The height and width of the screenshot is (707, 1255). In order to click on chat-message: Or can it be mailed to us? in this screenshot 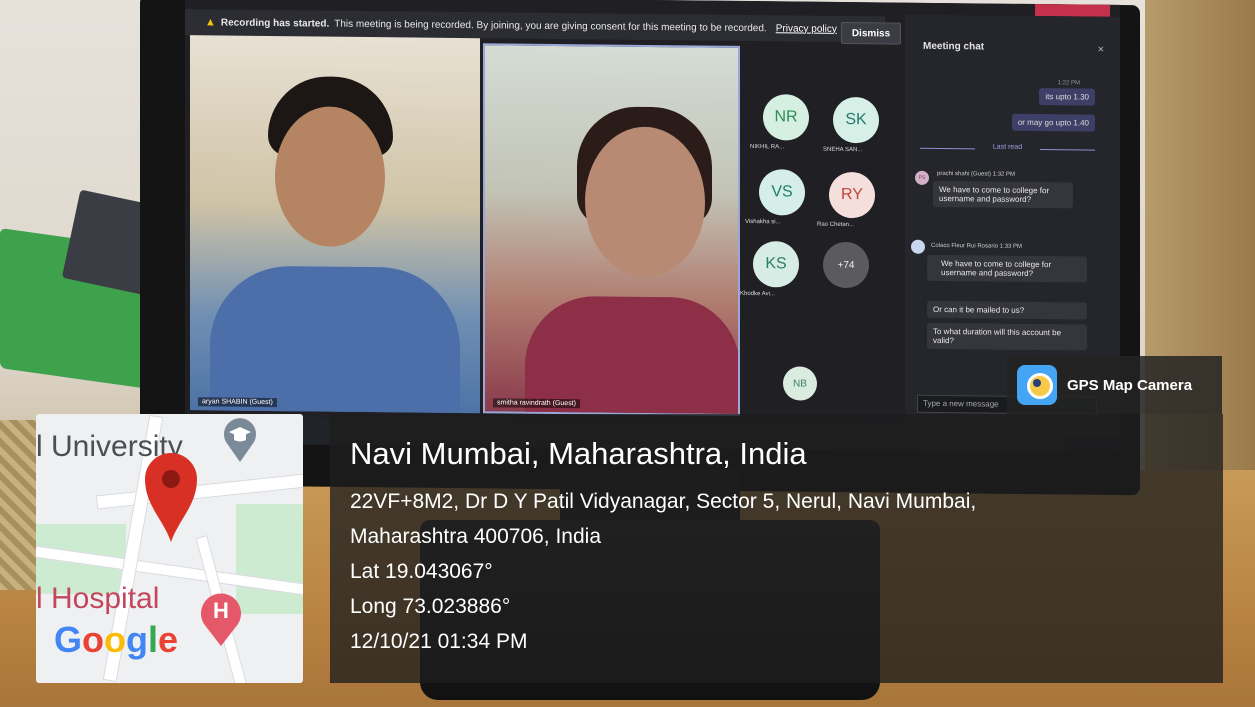, I will do `click(1007, 310)`.